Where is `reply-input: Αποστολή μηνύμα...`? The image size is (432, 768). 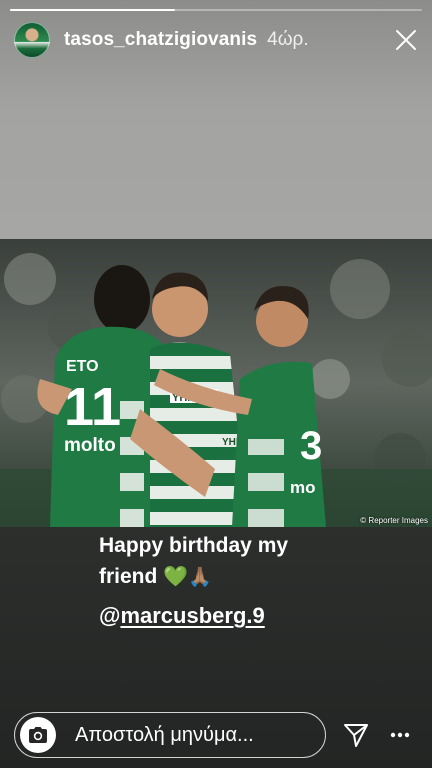 reply-input: Αποστολή μηνύμα... is located at coordinates (170, 735).